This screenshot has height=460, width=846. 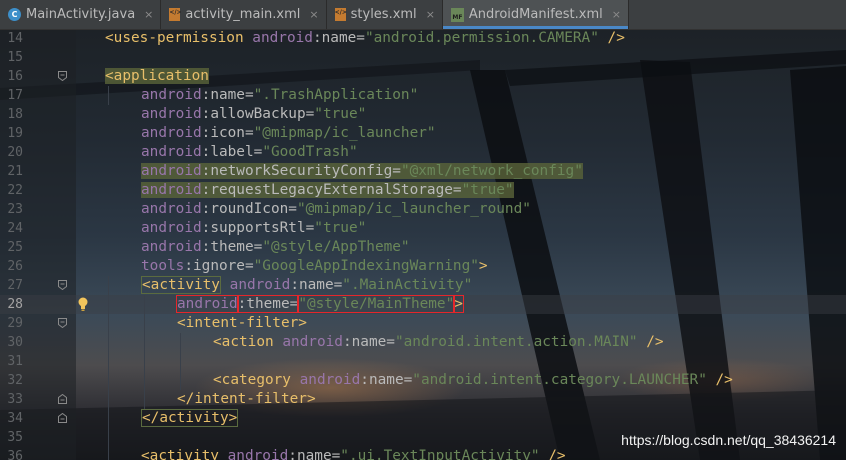 I want to click on code-line: 28 android:theme="@style/MainTheme">, so click(x=423, y=304).